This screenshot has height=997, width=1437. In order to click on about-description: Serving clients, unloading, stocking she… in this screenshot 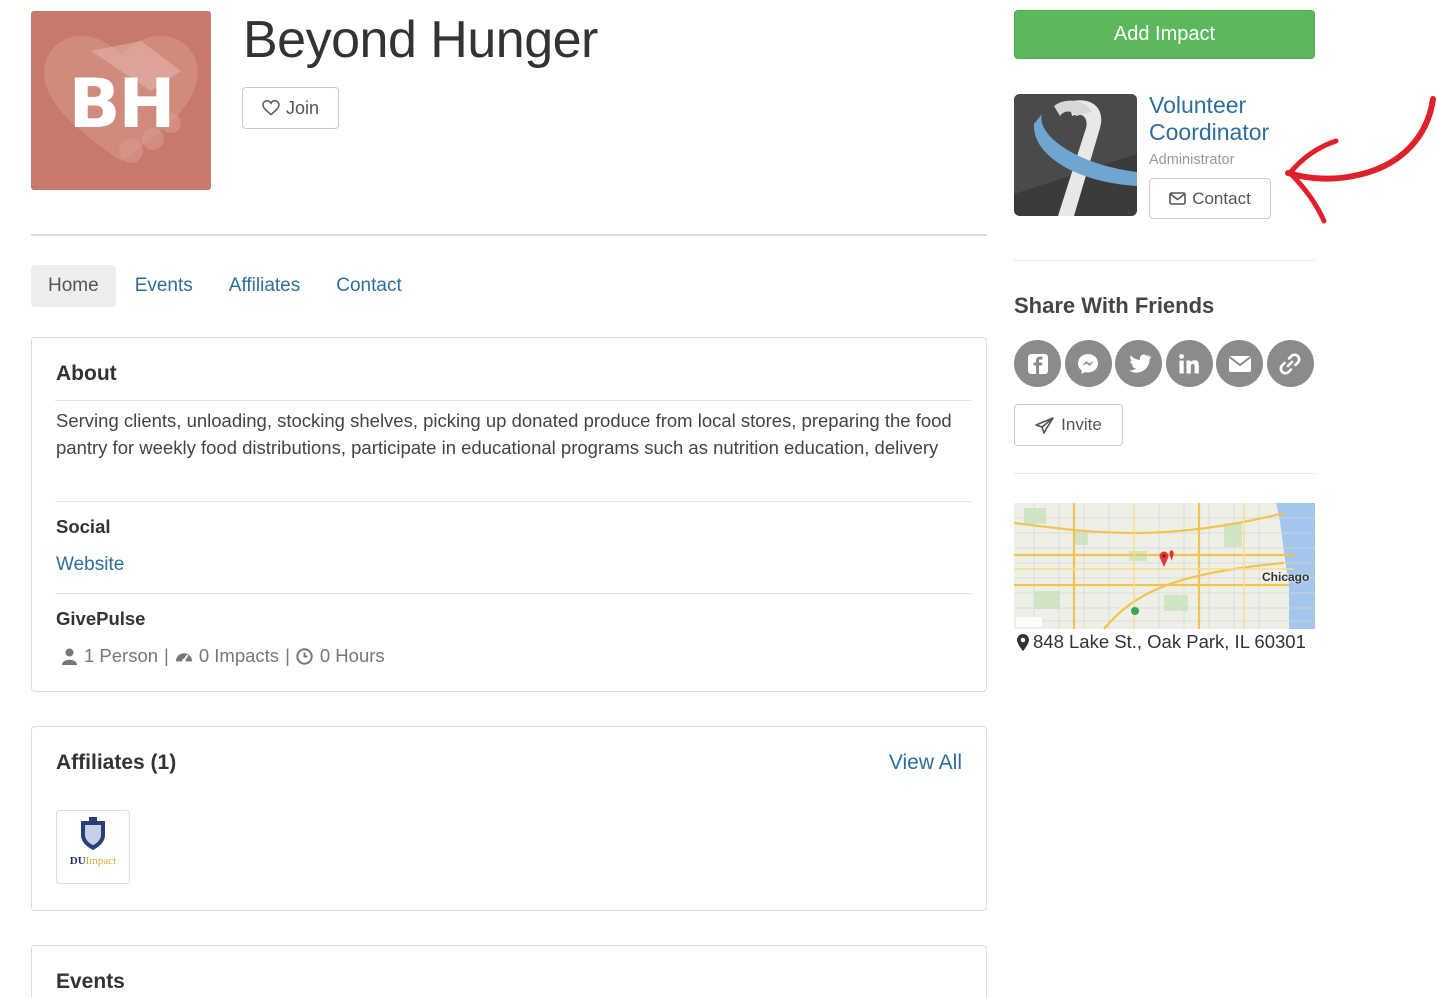, I will do `click(504, 434)`.